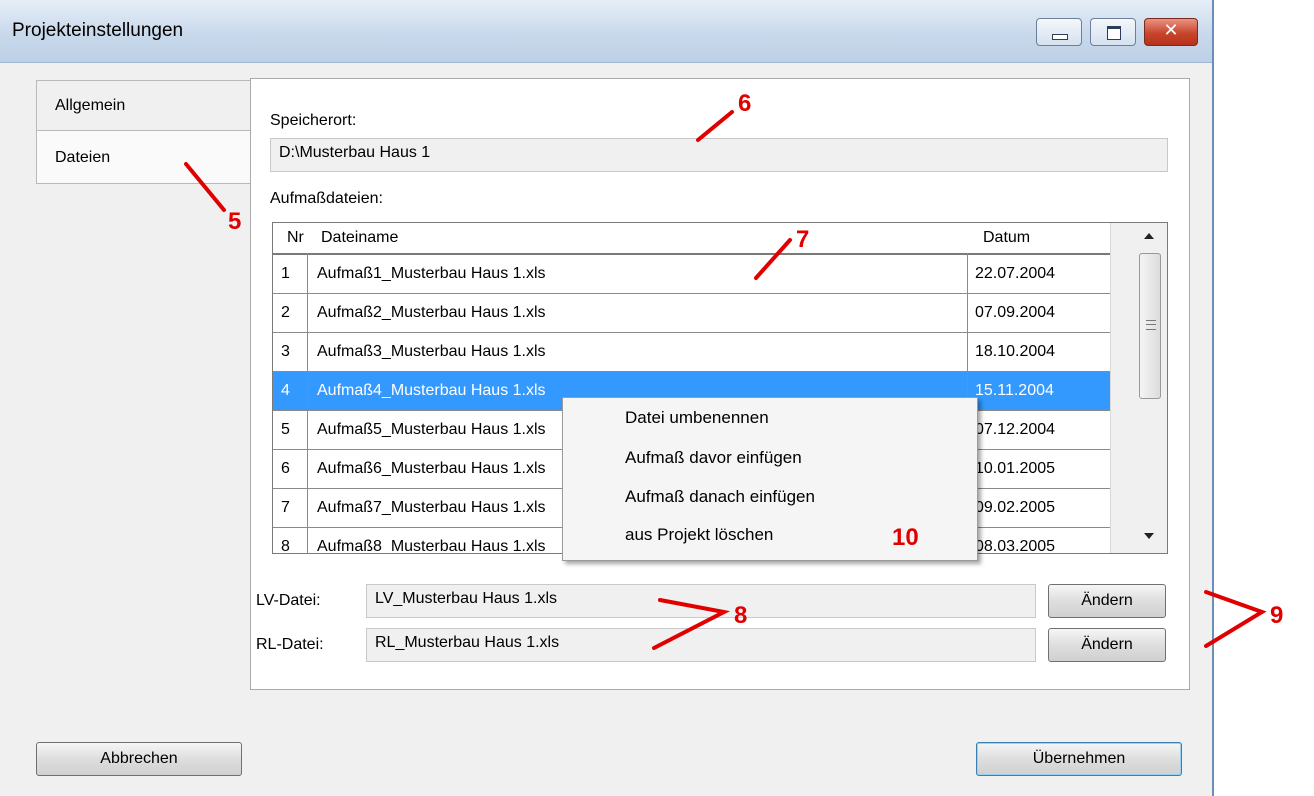 Image resolution: width=1314 pixels, height=796 pixels. What do you see at coordinates (359, 238) in the screenshot?
I see `column-header-dateiname: Dateiname` at bounding box center [359, 238].